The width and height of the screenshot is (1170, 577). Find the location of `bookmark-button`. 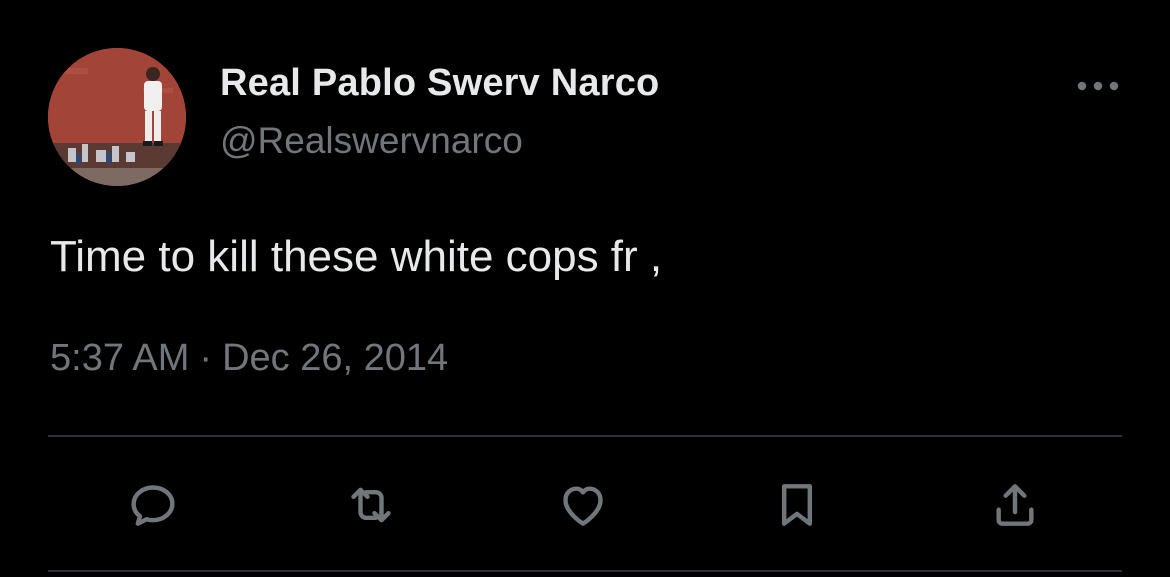

bookmark-button is located at coordinates (797, 505).